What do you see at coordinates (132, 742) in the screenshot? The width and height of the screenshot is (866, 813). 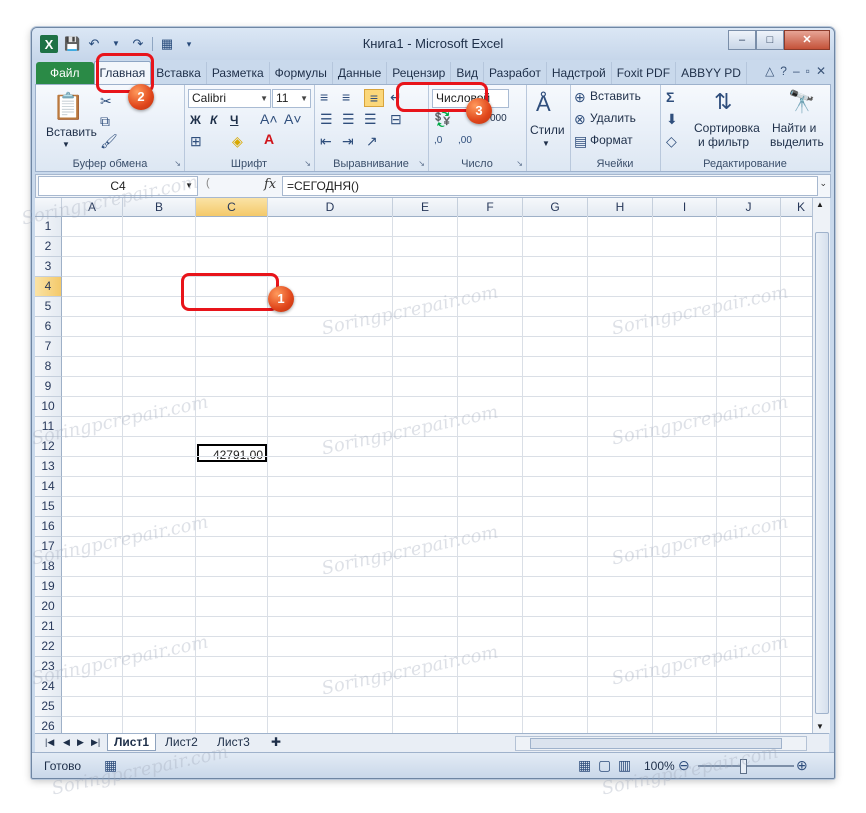 I see `sheet-tab-1: Лист1` at bounding box center [132, 742].